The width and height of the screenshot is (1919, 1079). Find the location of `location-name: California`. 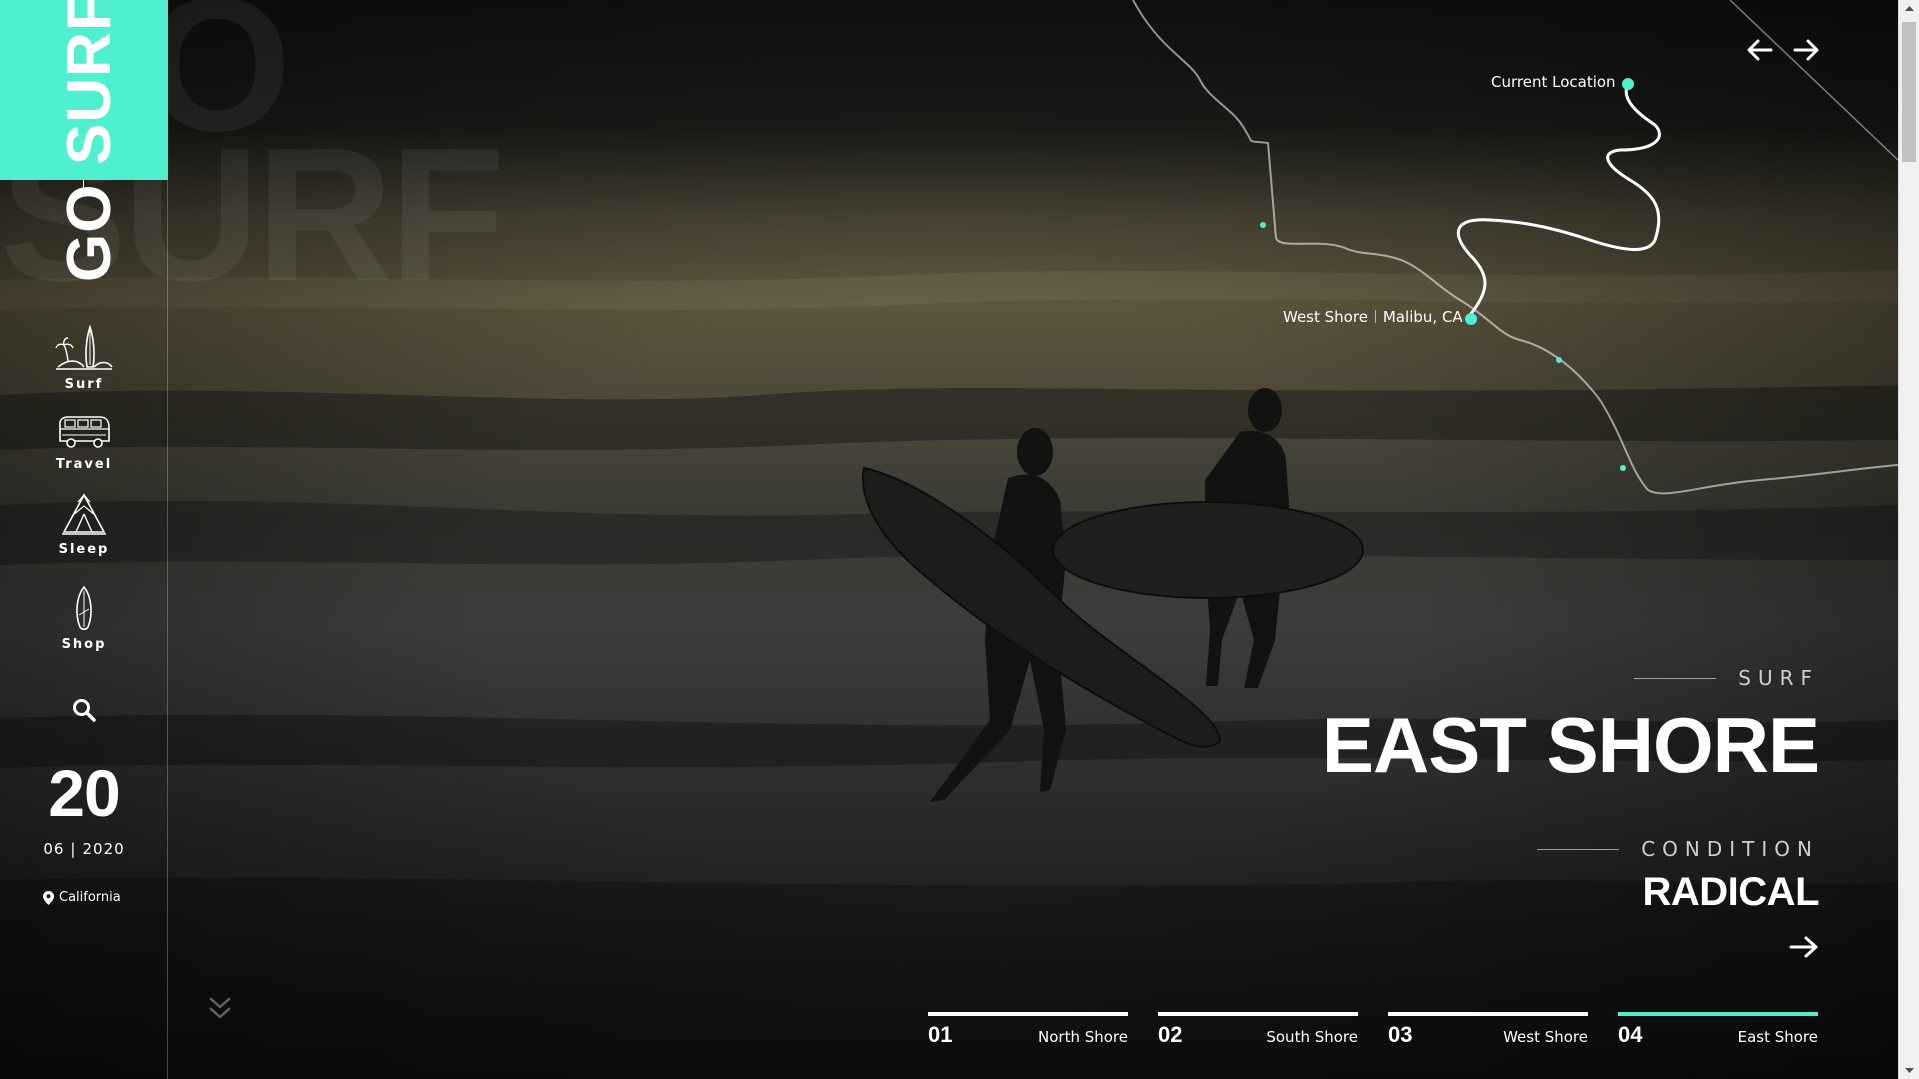

location-name: California is located at coordinates (90, 897).